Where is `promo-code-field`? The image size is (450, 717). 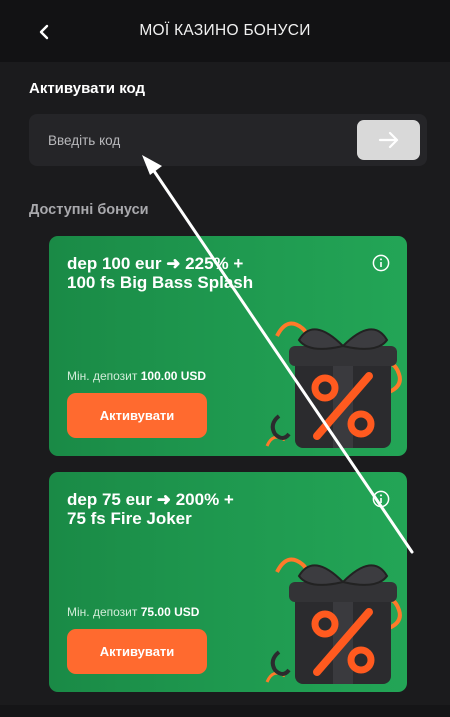 promo-code-field is located at coordinates (228, 140).